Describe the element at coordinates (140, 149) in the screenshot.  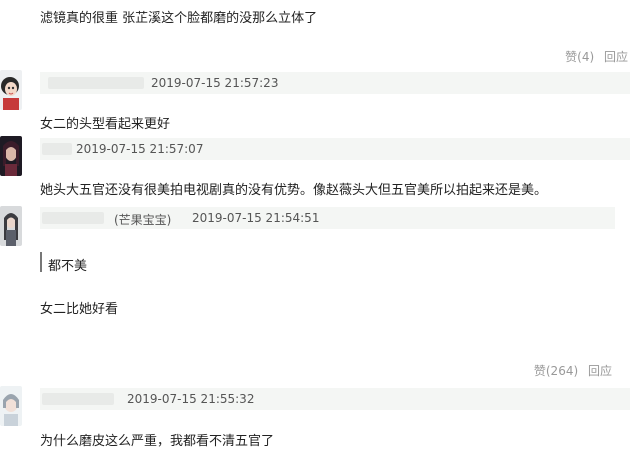
I see `comment-timestamp: 2019-07-15 21:57:07` at that location.